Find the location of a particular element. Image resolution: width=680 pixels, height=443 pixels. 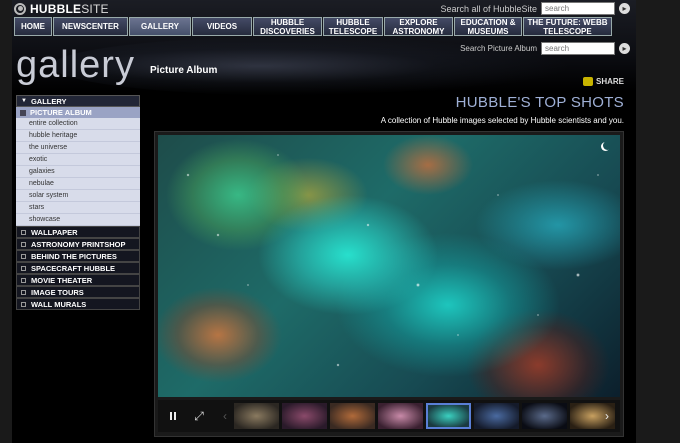

sidebar-subitem: hubble heritage is located at coordinates (78, 136).